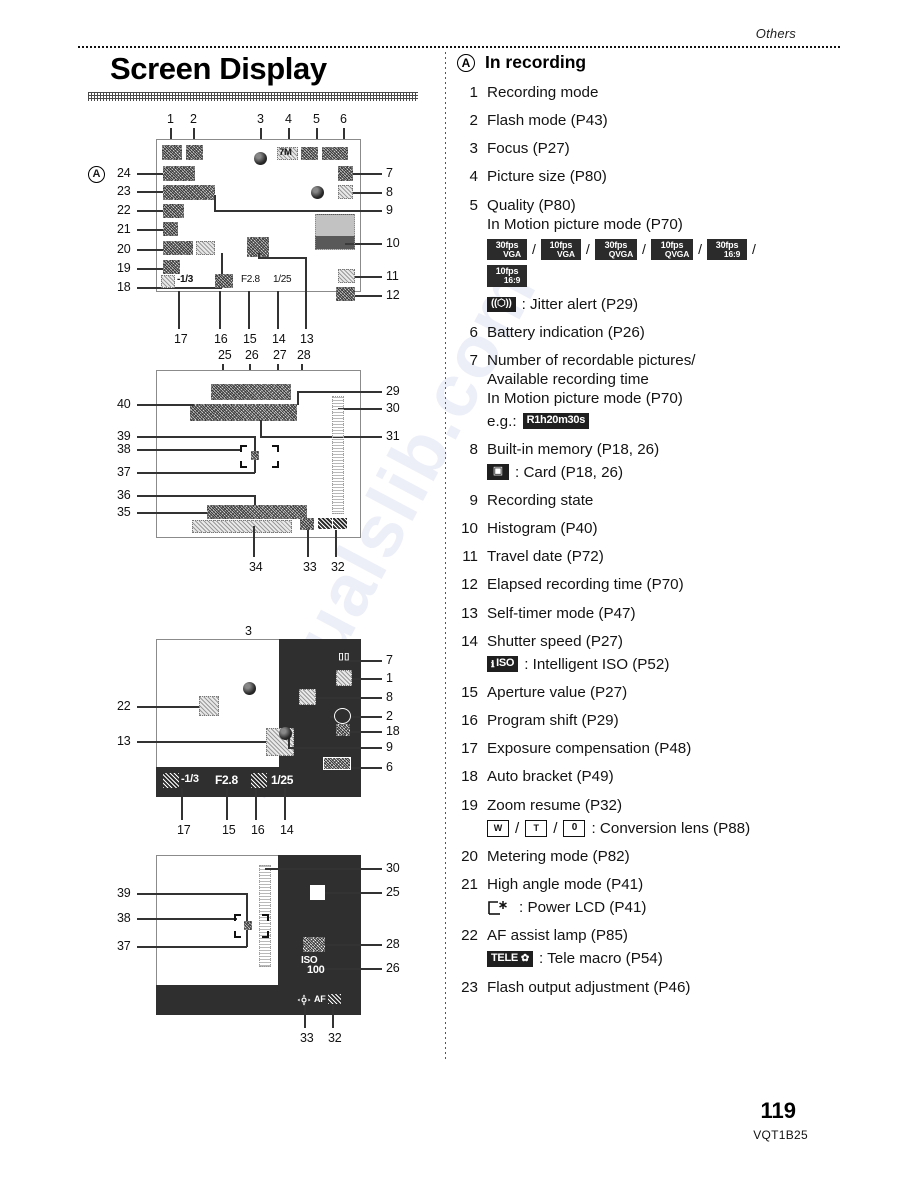  What do you see at coordinates (469, 692) in the screenshot?
I see `legend-index: 15` at bounding box center [469, 692].